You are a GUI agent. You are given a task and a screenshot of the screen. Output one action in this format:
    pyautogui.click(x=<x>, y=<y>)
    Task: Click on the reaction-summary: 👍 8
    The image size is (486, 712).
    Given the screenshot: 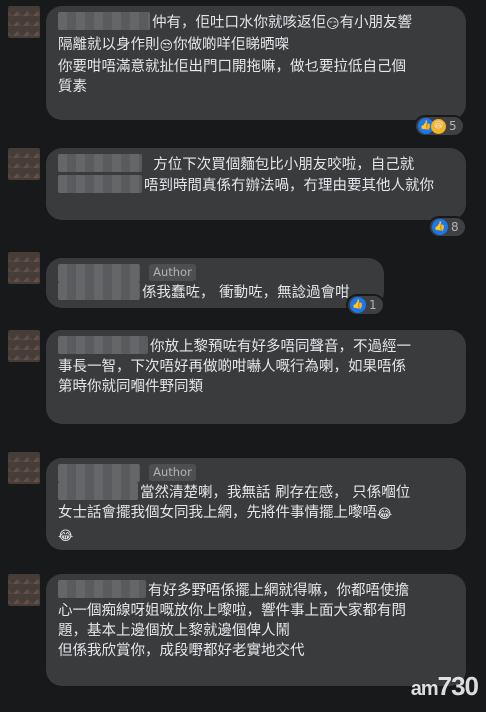 What is the action you would take?
    pyautogui.click(x=447, y=227)
    